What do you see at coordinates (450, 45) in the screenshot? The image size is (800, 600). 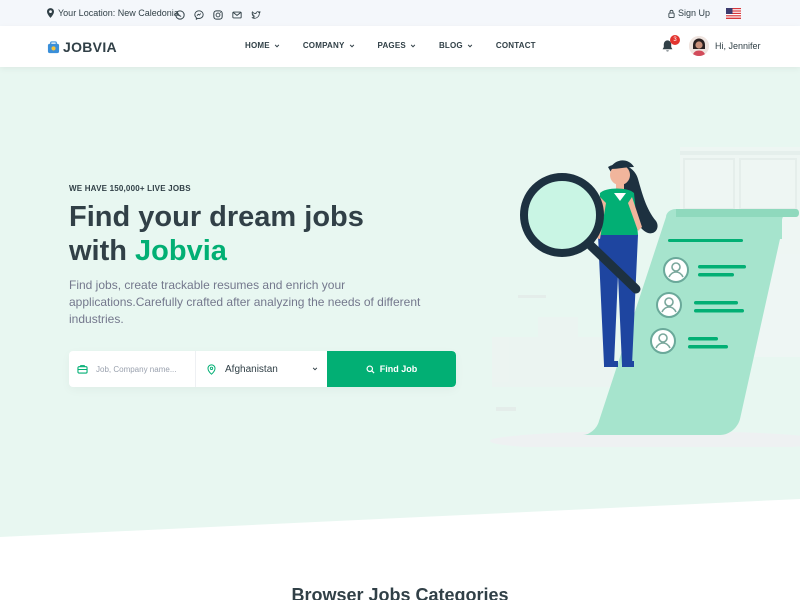 I see `nav-item-label: BLOG` at bounding box center [450, 45].